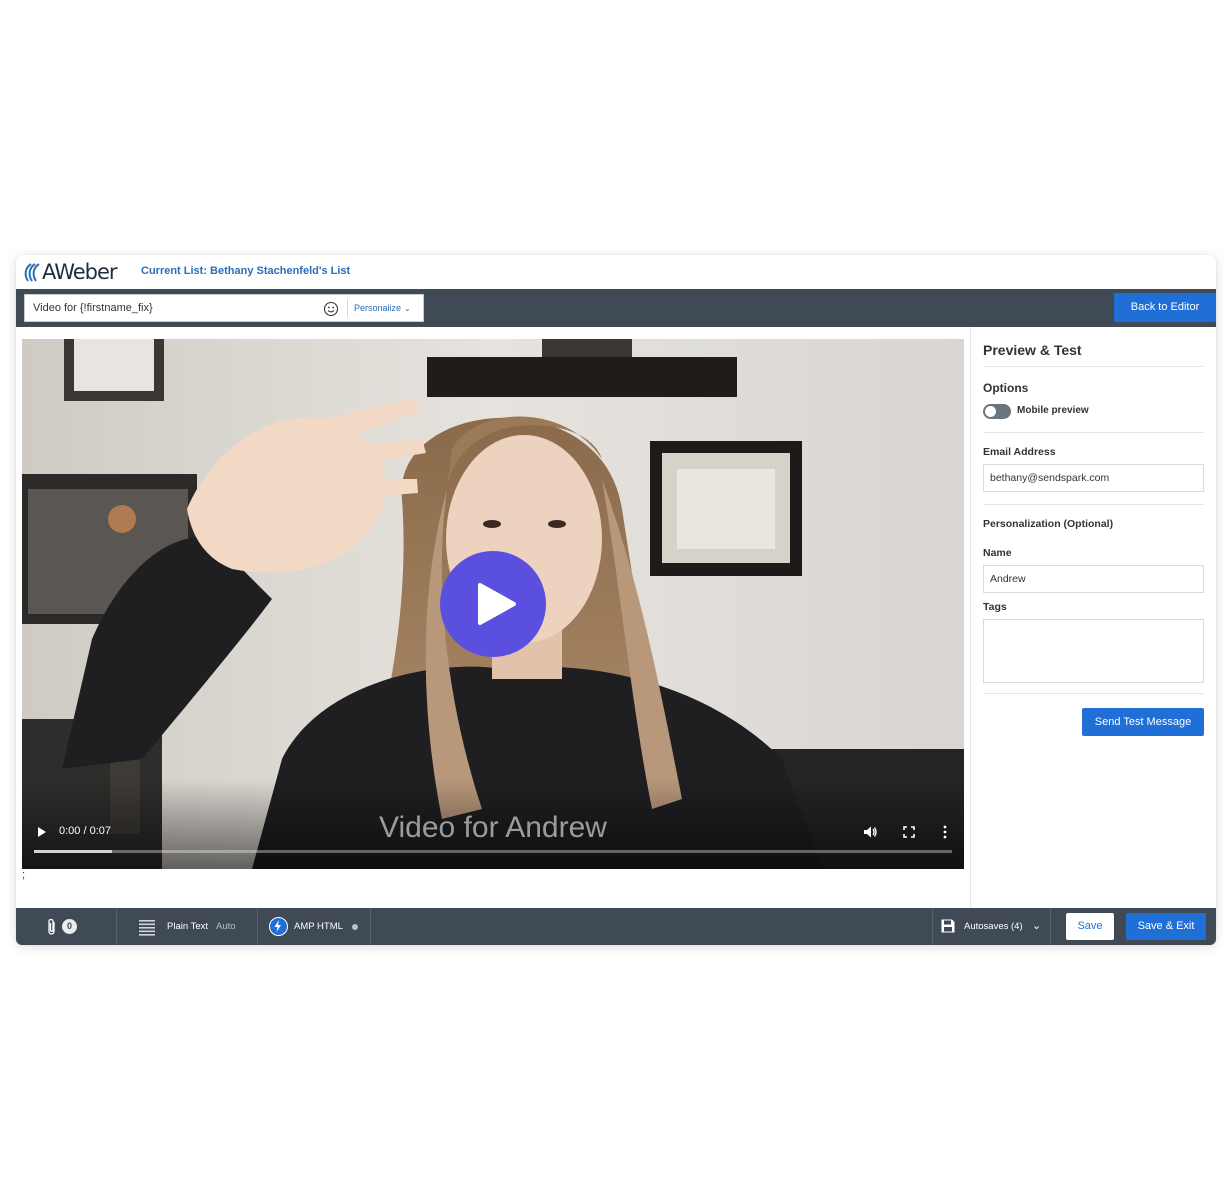 The height and width of the screenshot is (1200, 1232). What do you see at coordinates (318, 926) in the screenshot?
I see `amp-html-label: AMP HTML` at bounding box center [318, 926].